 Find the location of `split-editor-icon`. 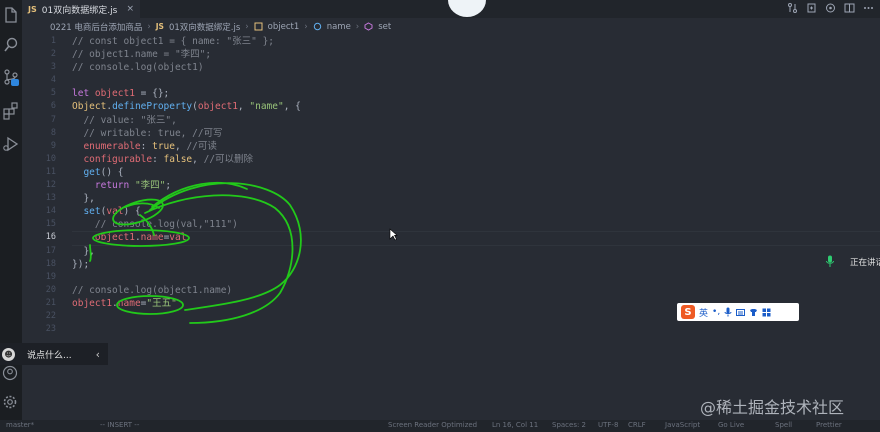

split-editor-icon is located at coordinates (849, 8).